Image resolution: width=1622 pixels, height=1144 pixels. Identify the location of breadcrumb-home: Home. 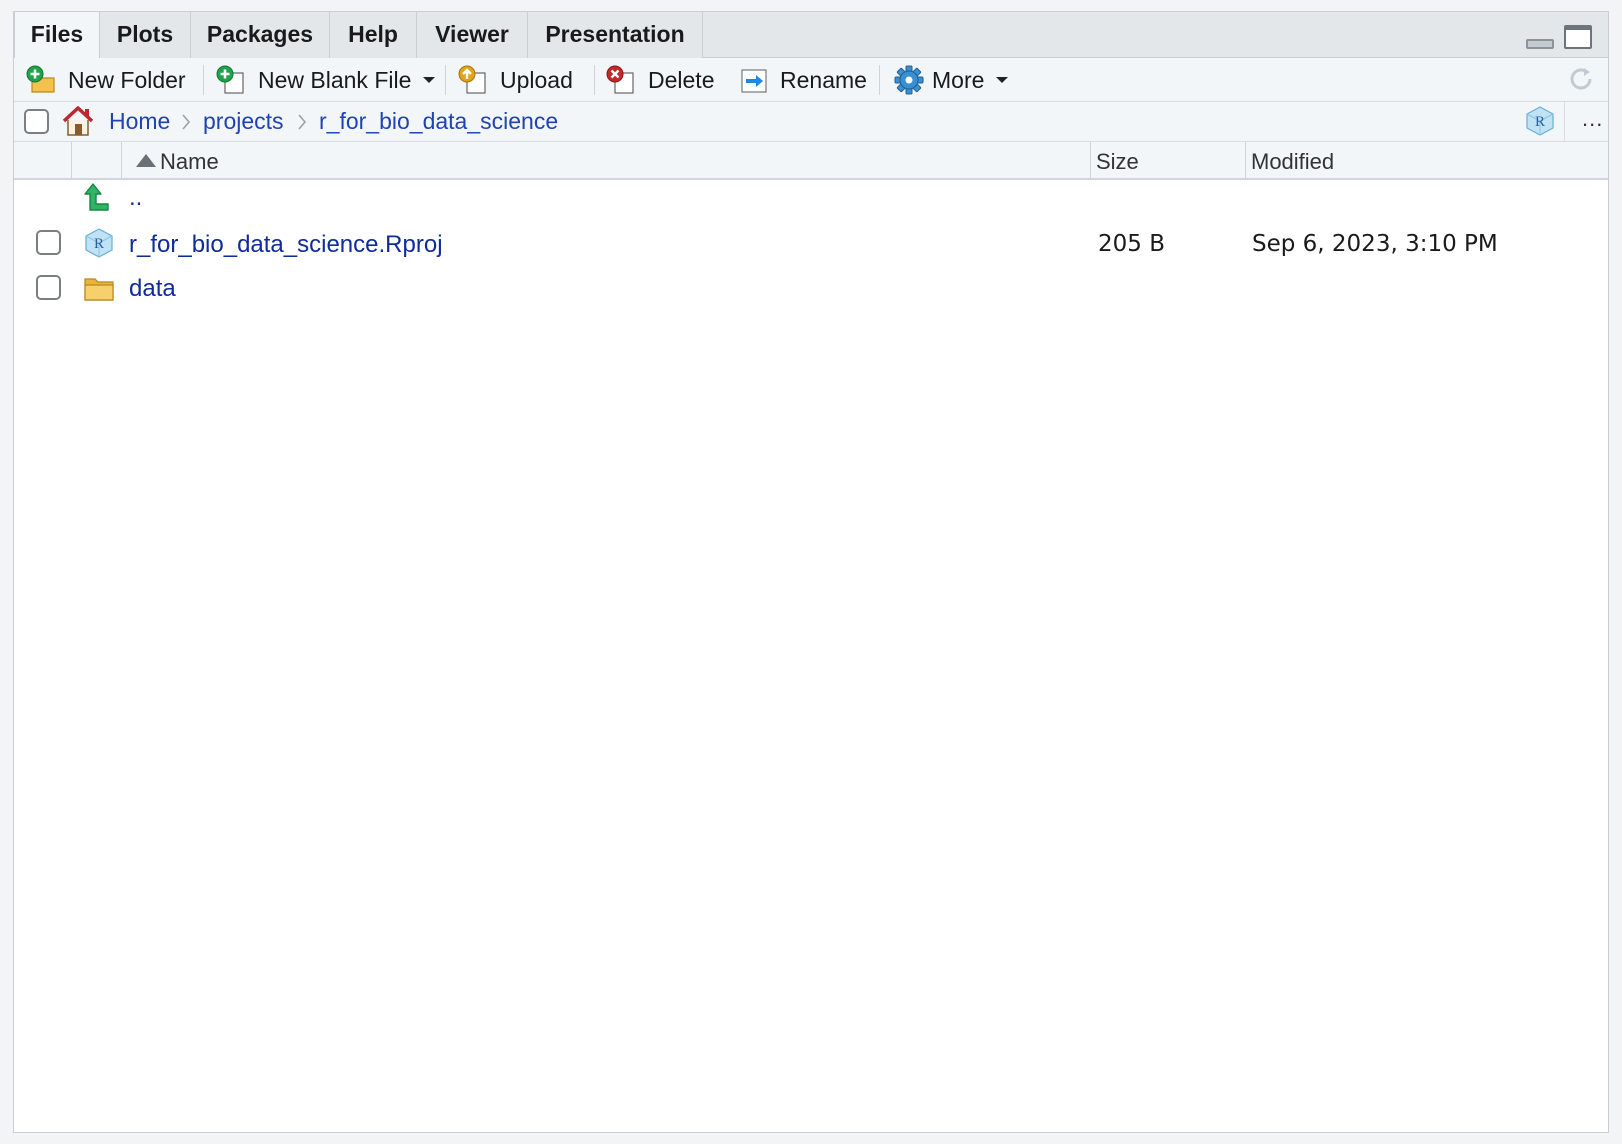
(139, 121).